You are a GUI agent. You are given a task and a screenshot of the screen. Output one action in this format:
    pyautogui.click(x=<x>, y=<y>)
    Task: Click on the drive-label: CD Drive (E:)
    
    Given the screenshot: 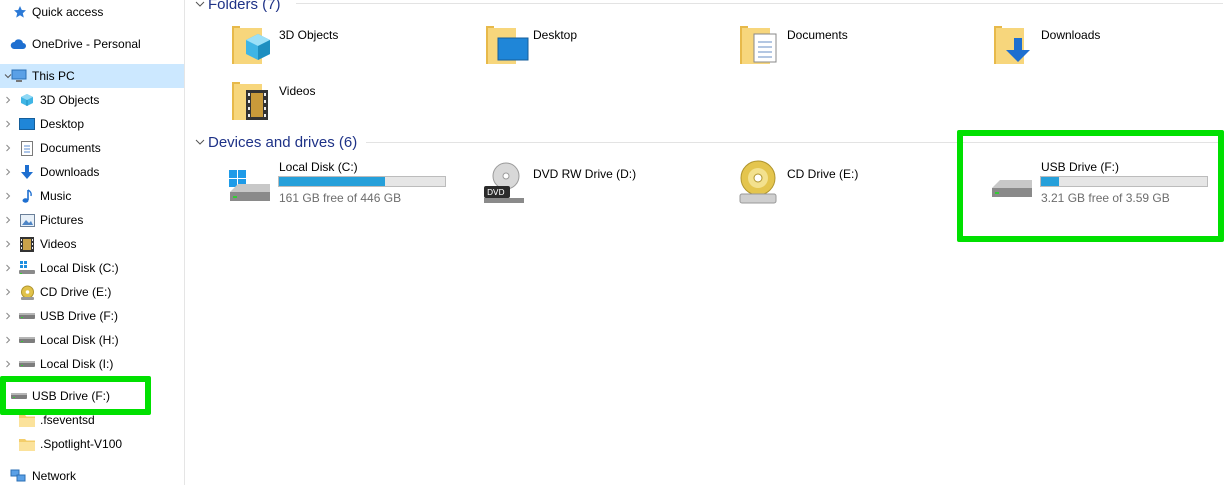 What is the action you would take?
    pyautogui.click(x=823, y=174)
    